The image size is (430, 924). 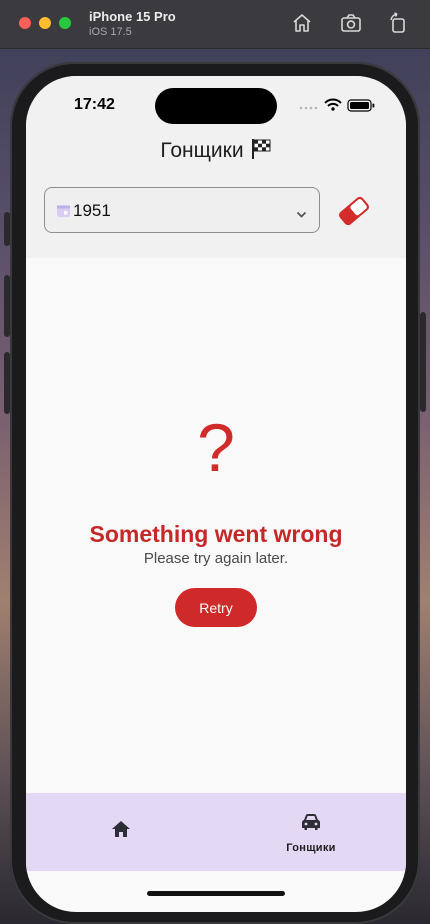 I want to click on zoom-window-button, so click(x=65, y=23).